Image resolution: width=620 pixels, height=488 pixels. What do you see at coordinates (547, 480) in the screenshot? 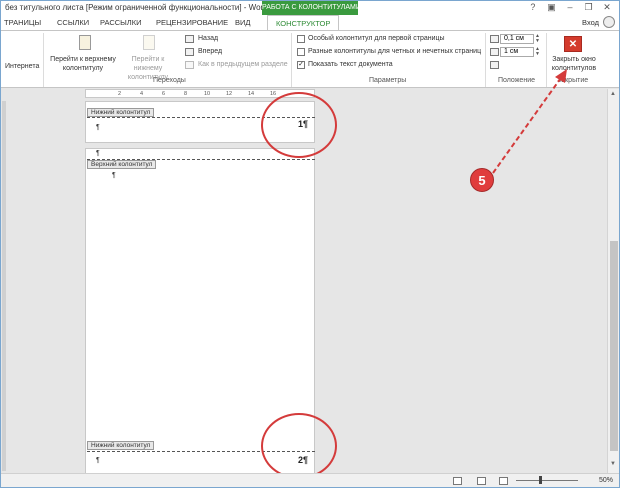
I see `zoom-slider` at bounding box center [547, 480].